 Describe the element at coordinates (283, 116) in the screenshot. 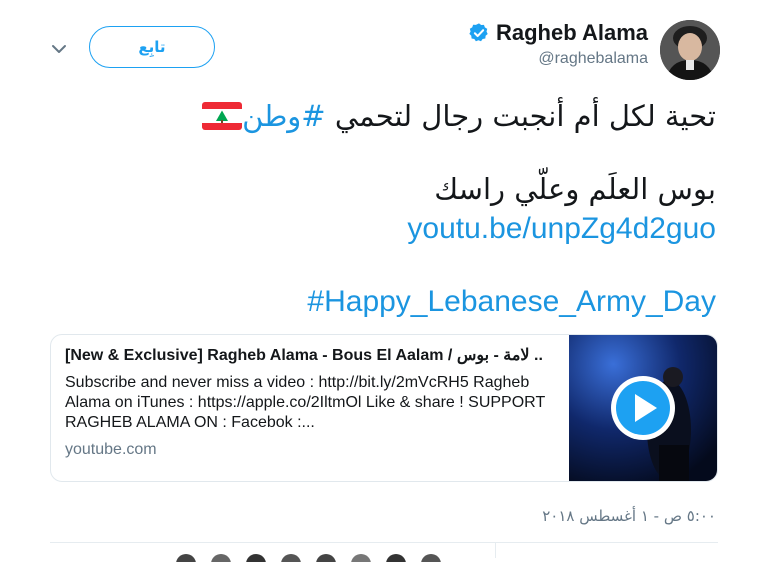

I see `hashtag-link: #وطن` at that location.